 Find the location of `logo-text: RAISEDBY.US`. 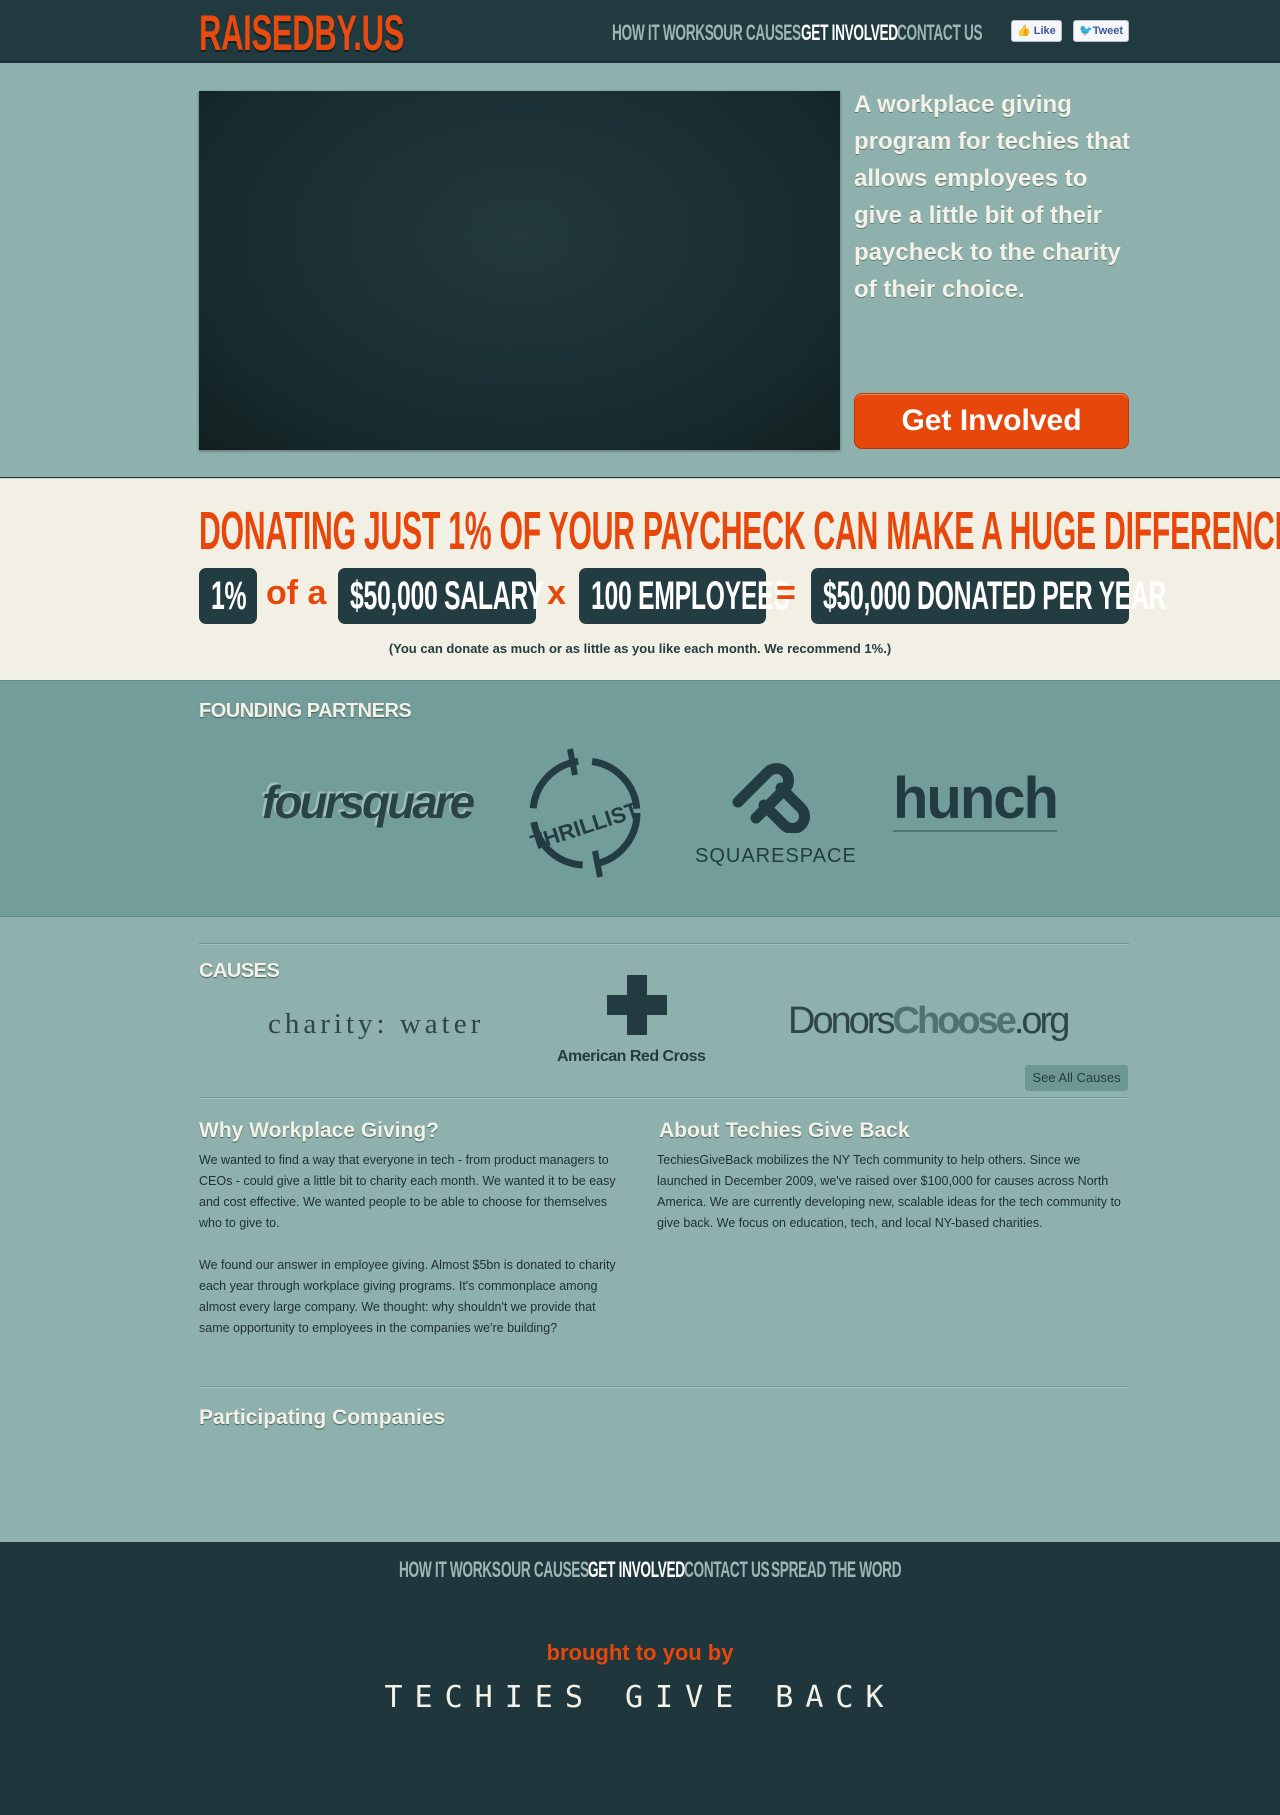

logo-text: RAISEDBY.US is located at coordinates (302, 33).